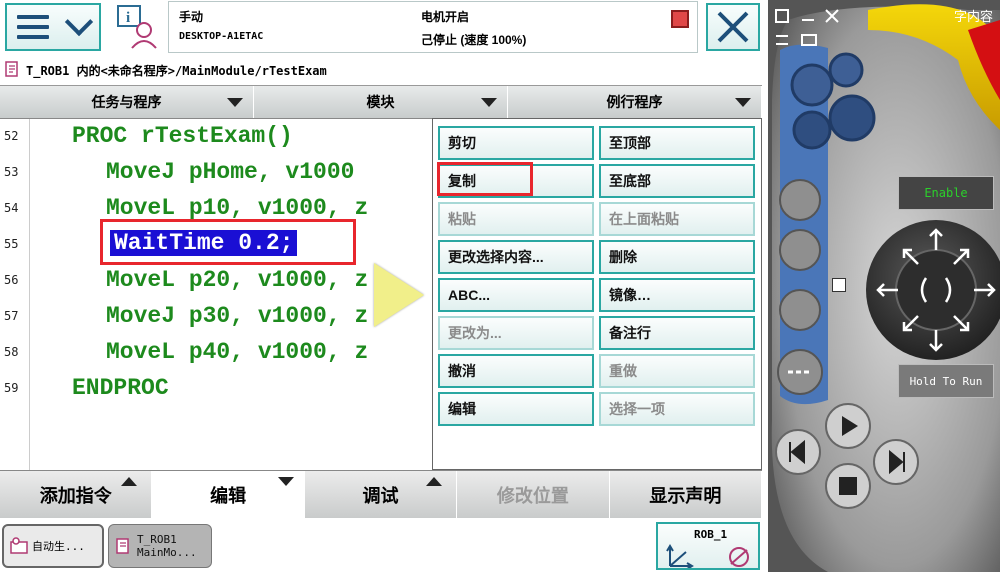 The height and width of the screenshot is (572, 1000). I want to click on enable-button: Enable, so click(946, 193).